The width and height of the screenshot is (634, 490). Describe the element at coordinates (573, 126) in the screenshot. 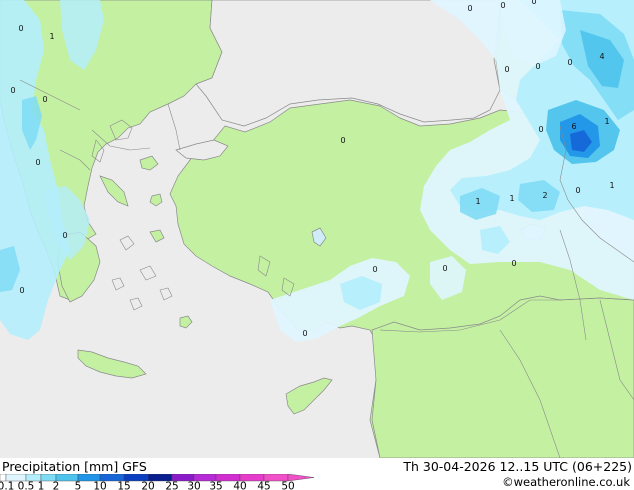

I see `precip-value-label: 6` at that location.